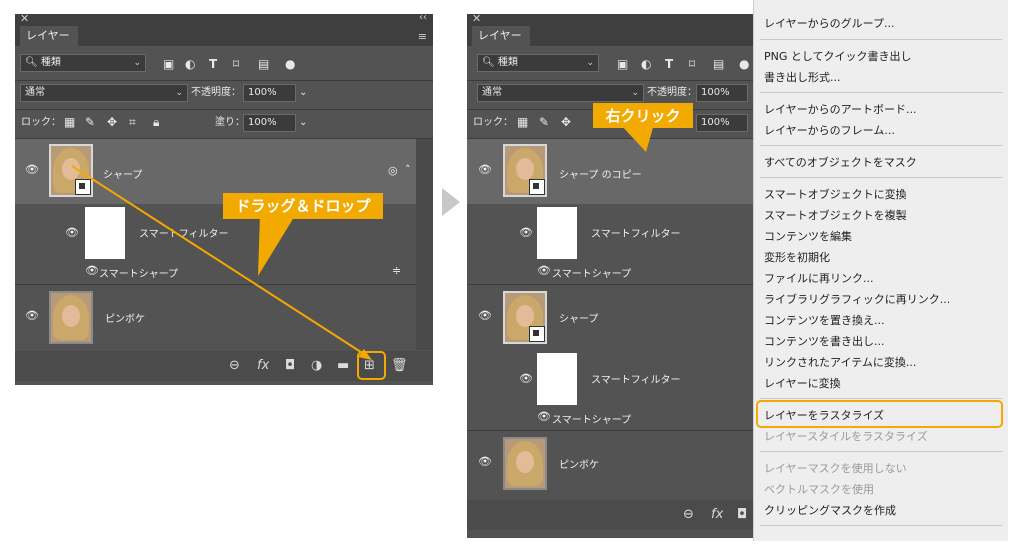 This screenshot has height=555, width=1024. I want to click on menu-item-create-clipping-mask: クリッピングマスクを作成, so click(830, 510).